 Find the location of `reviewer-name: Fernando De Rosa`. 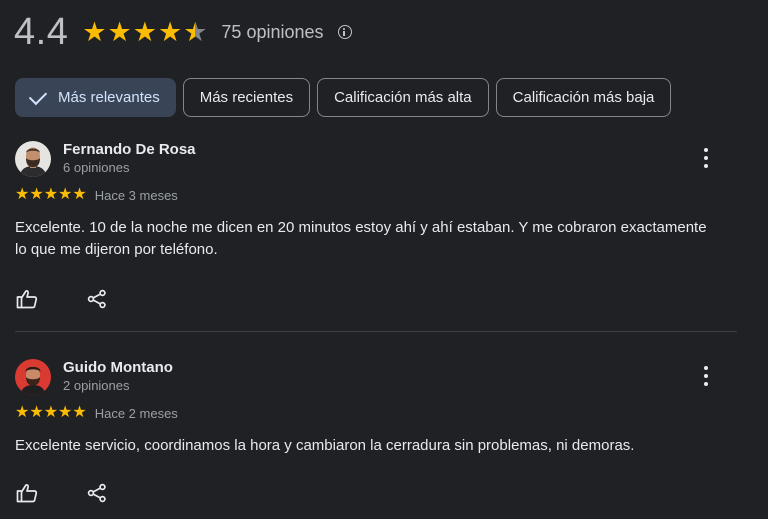

reviewer-name: Fernando De Rosa is located at coordinates (129, 149).